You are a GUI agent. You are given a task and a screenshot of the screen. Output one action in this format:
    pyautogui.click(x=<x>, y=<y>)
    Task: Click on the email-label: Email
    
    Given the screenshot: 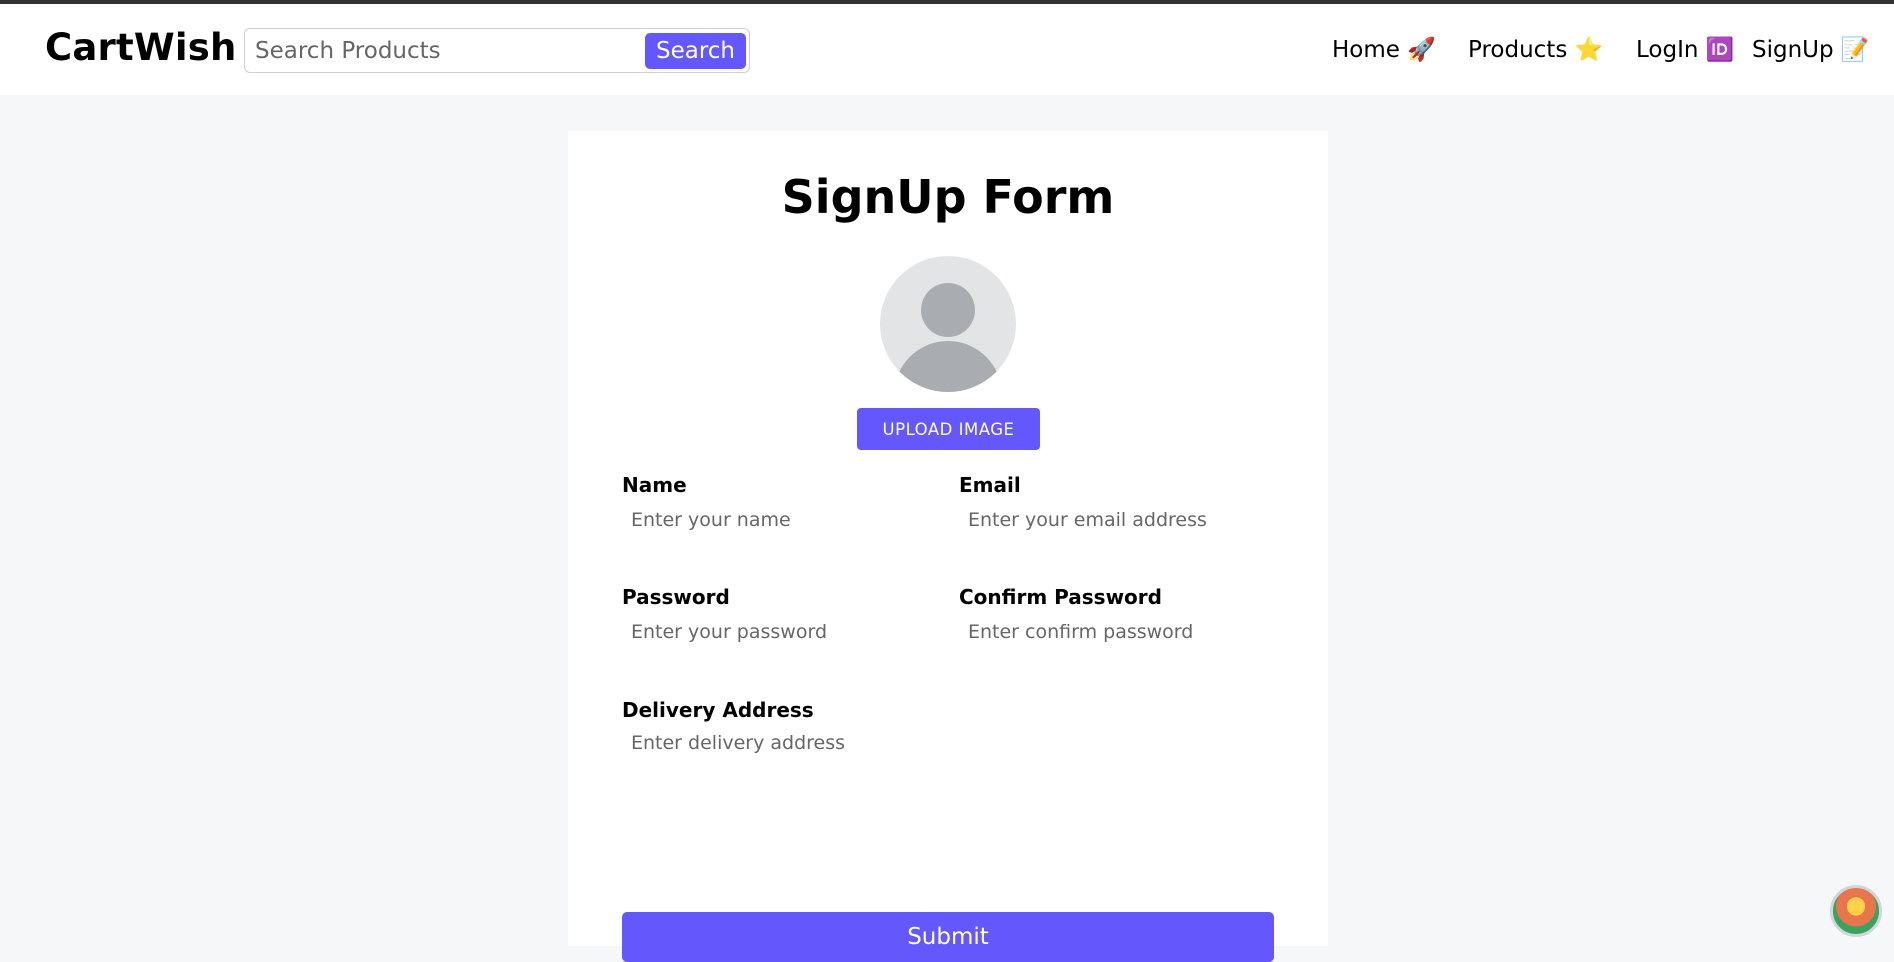 What is the action you would take?
    pyautogui.click(x=990, y=485)
    